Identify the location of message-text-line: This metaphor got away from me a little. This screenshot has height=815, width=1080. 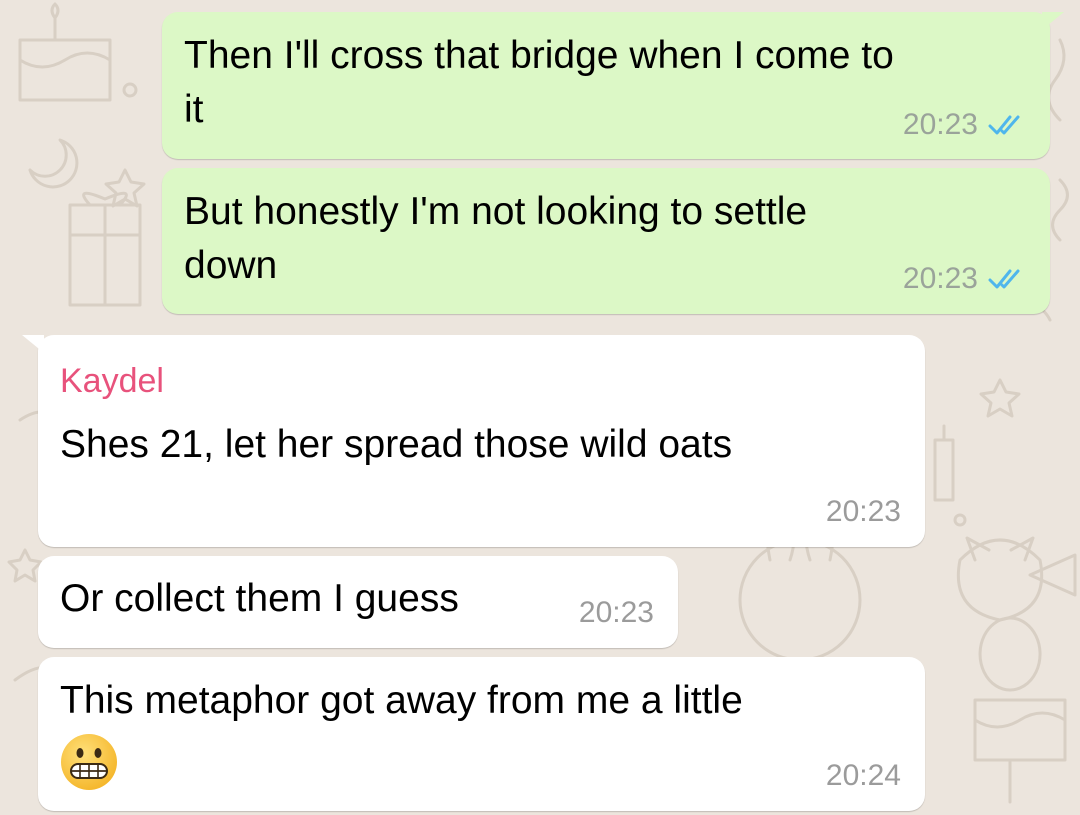
(401, 700).